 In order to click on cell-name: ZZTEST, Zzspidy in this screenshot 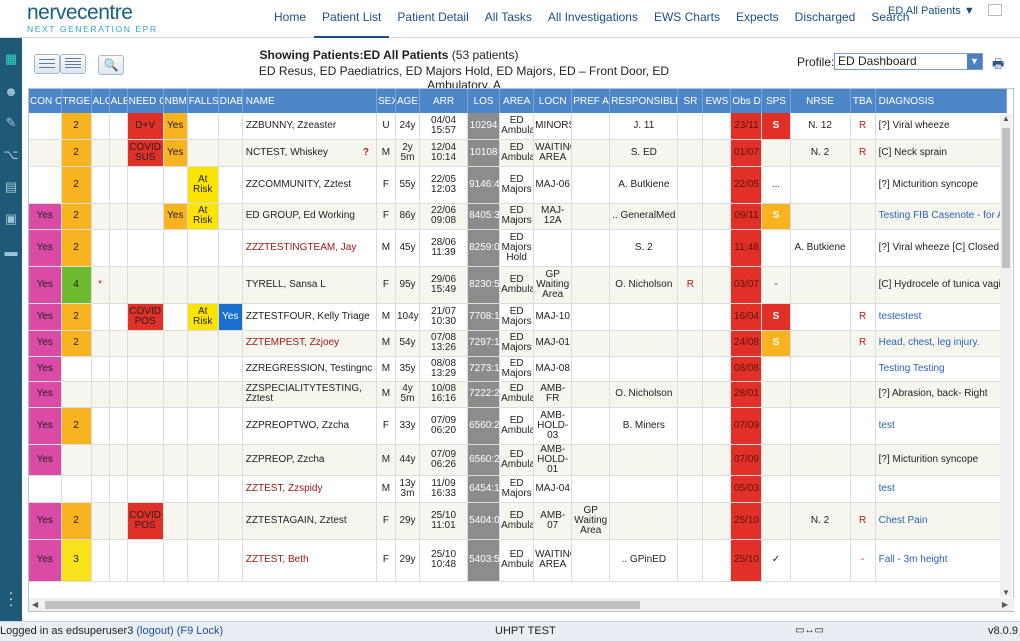, I will do `click(309, 489)`.